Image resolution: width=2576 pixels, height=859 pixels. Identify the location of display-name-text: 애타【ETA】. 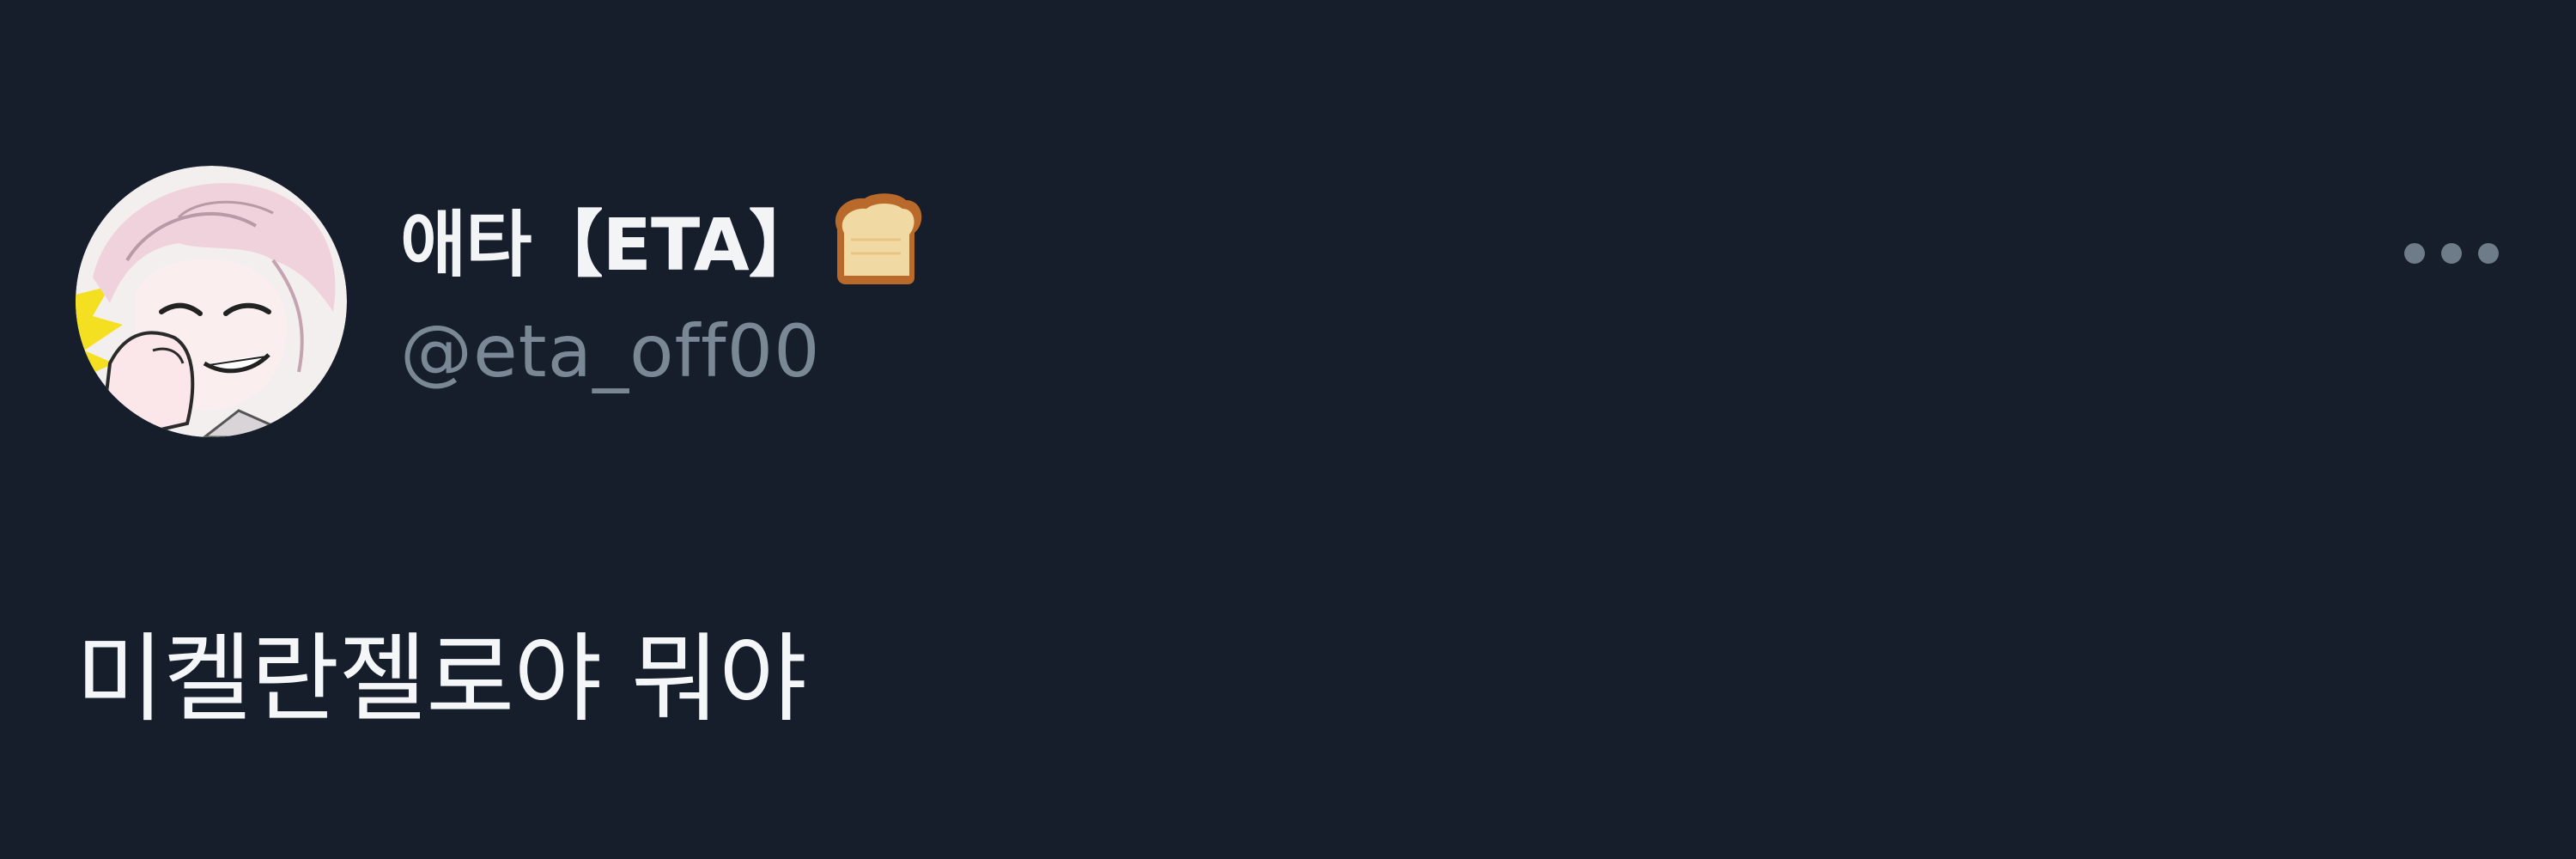
(610, 245).